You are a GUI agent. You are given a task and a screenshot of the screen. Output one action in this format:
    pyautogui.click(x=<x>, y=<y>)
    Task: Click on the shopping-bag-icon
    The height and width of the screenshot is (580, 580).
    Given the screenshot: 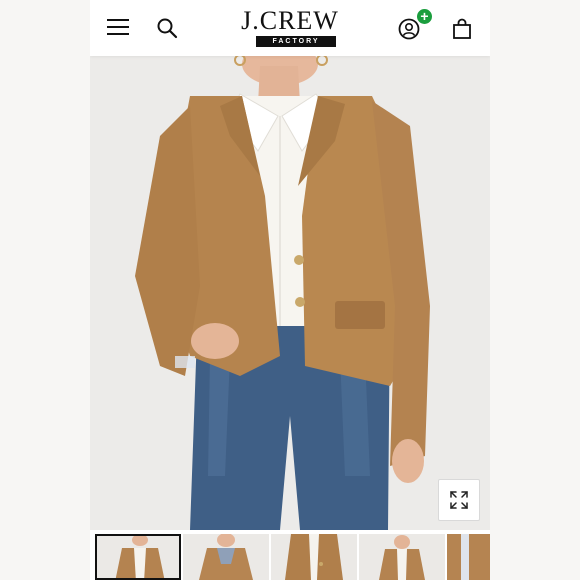 What is the action you would take?
    pyautogui.click(x=462, y=29)
    